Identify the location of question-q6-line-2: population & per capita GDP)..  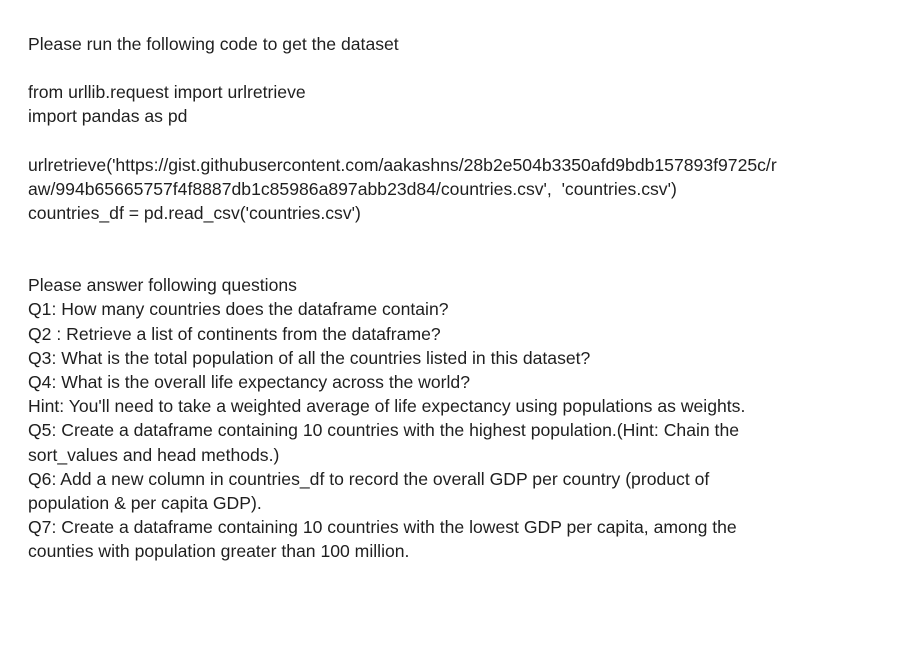
(145, 503).